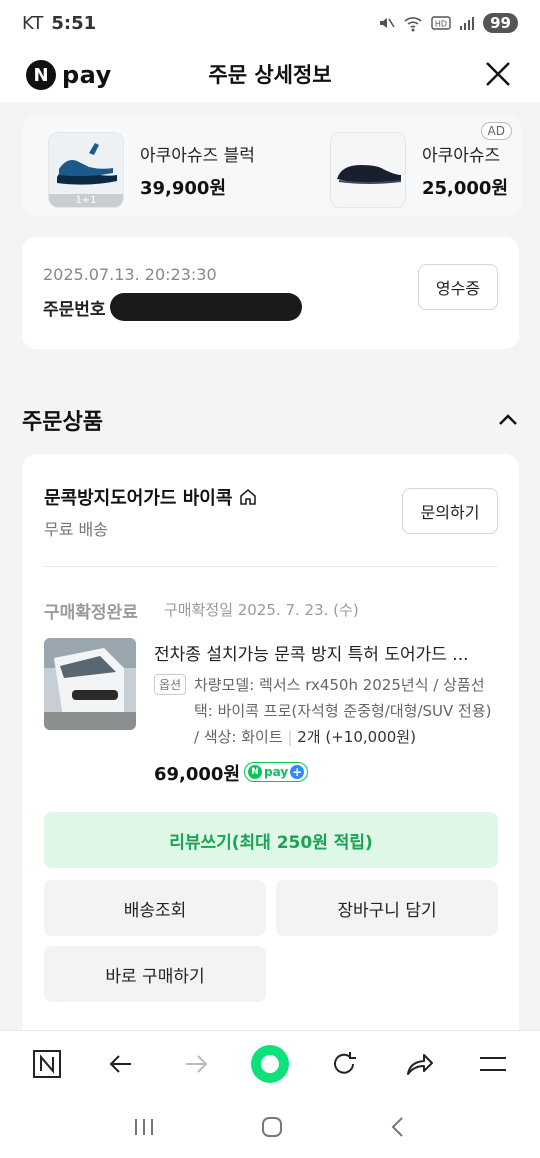 The image size is (540, 1158). Describe the element at coordinates (87, 75) in the screenshot. I see `npay-logo-text: pay` at that location.